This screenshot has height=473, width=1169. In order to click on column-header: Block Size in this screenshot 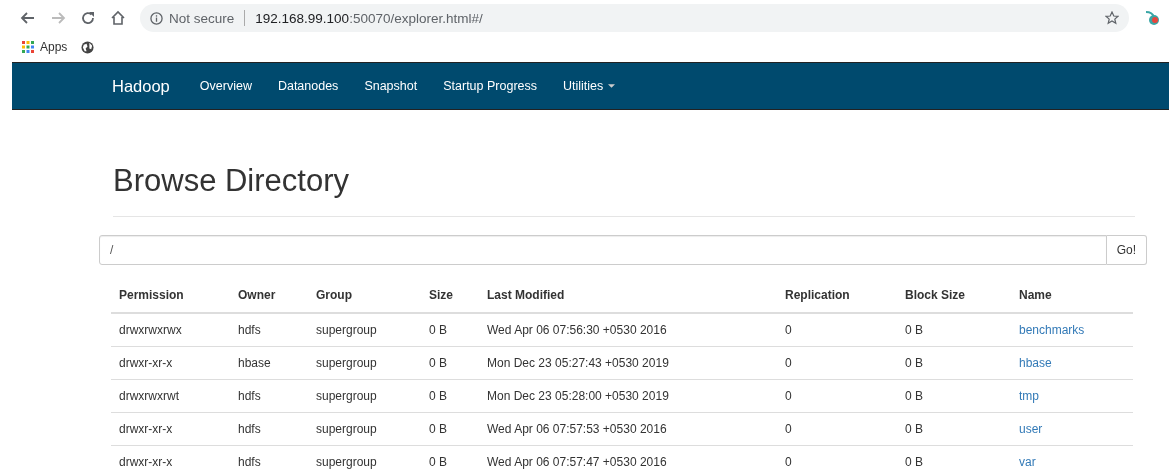, I will do `click(954, 295)`.